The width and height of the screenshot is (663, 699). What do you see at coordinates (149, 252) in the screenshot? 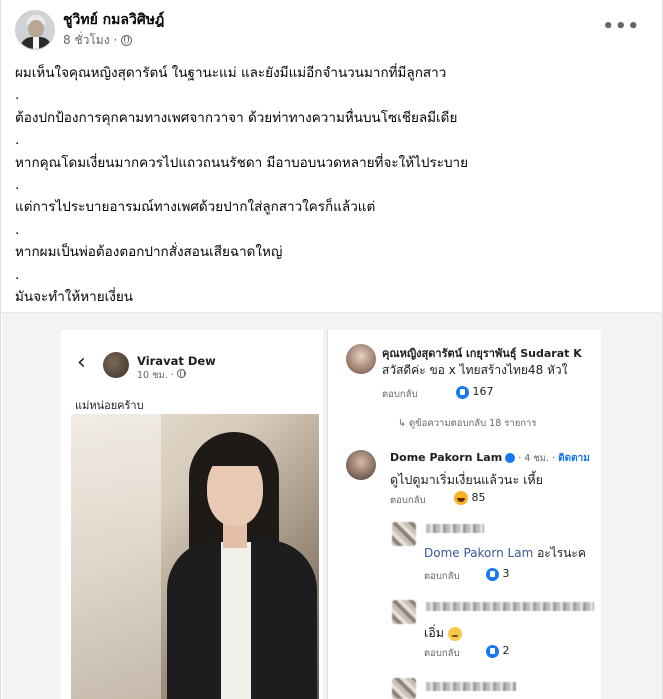
I see `post-line: หากผมเป็นพ่อต้องตอกปากสั่งสอนเสียฉาดใหญ่` at bounding box center [149, 252].